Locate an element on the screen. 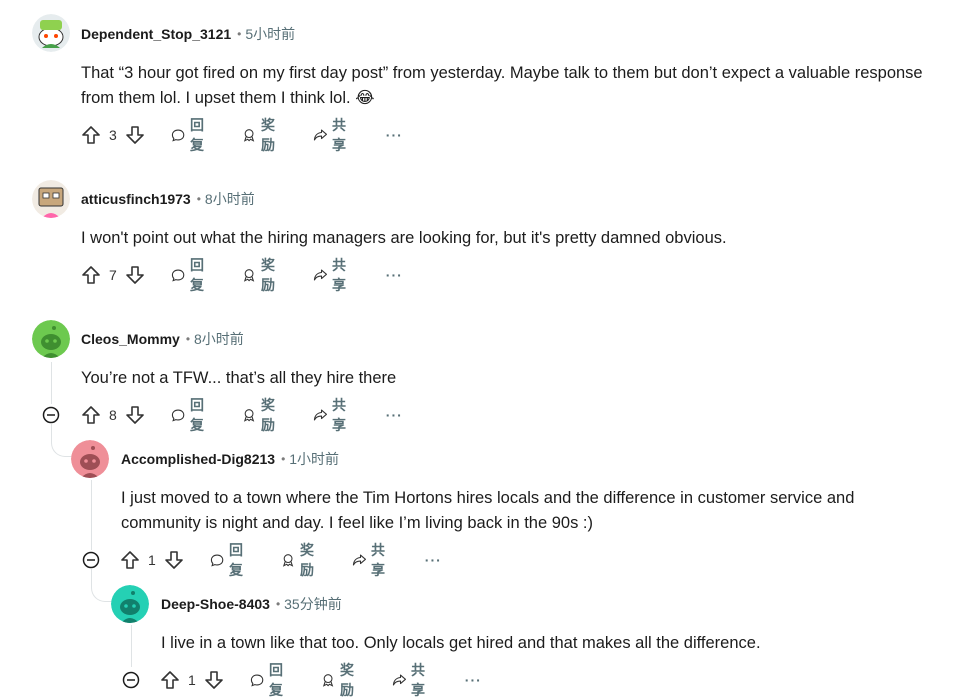 Image resolution: width=954 pixels, height=700 pixels. comment-actions: 8 回复 奖励 共享 ··· is located at coordinates (242, 415).